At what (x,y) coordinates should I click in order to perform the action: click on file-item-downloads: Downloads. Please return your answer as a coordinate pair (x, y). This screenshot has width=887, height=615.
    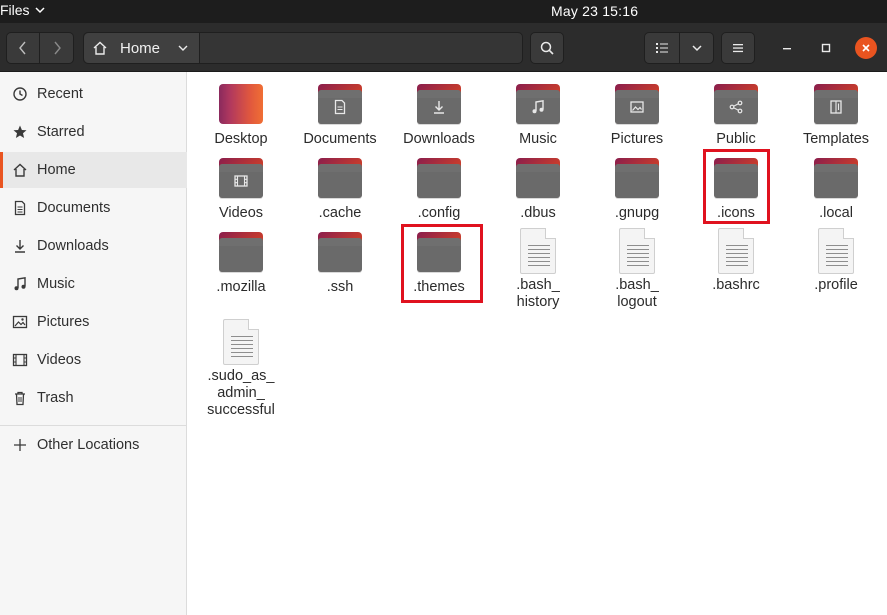
    Looking at the image, I should click on (439, 115).